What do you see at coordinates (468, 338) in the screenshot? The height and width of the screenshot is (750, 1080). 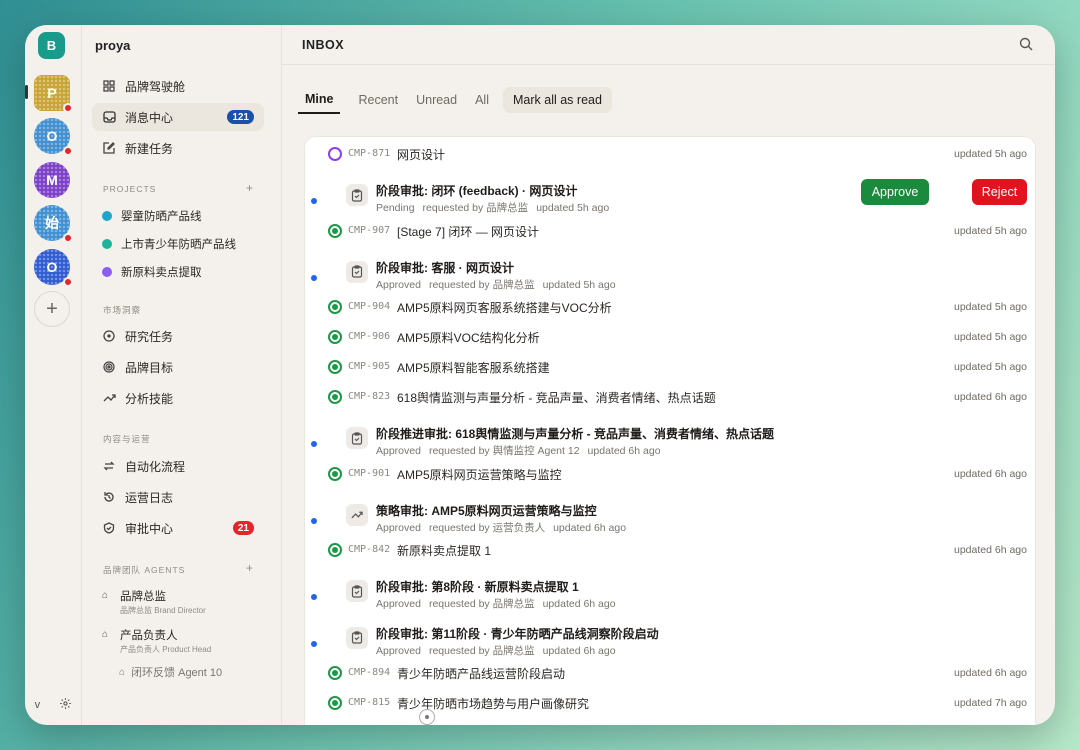 I see `issue-title: AMP5原料VOC结构化分析` at bounding box center [468, 338].